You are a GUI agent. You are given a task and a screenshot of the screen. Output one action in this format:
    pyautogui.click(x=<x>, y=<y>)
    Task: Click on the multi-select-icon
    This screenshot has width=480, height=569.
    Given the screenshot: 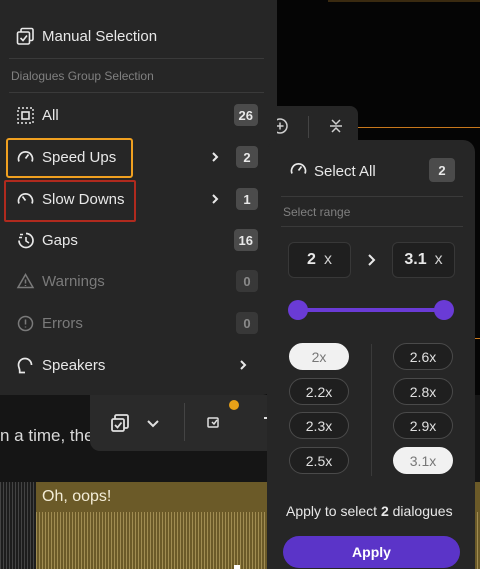 What is the action you would take?
    pyautogui.click(x=121, y=423)
    